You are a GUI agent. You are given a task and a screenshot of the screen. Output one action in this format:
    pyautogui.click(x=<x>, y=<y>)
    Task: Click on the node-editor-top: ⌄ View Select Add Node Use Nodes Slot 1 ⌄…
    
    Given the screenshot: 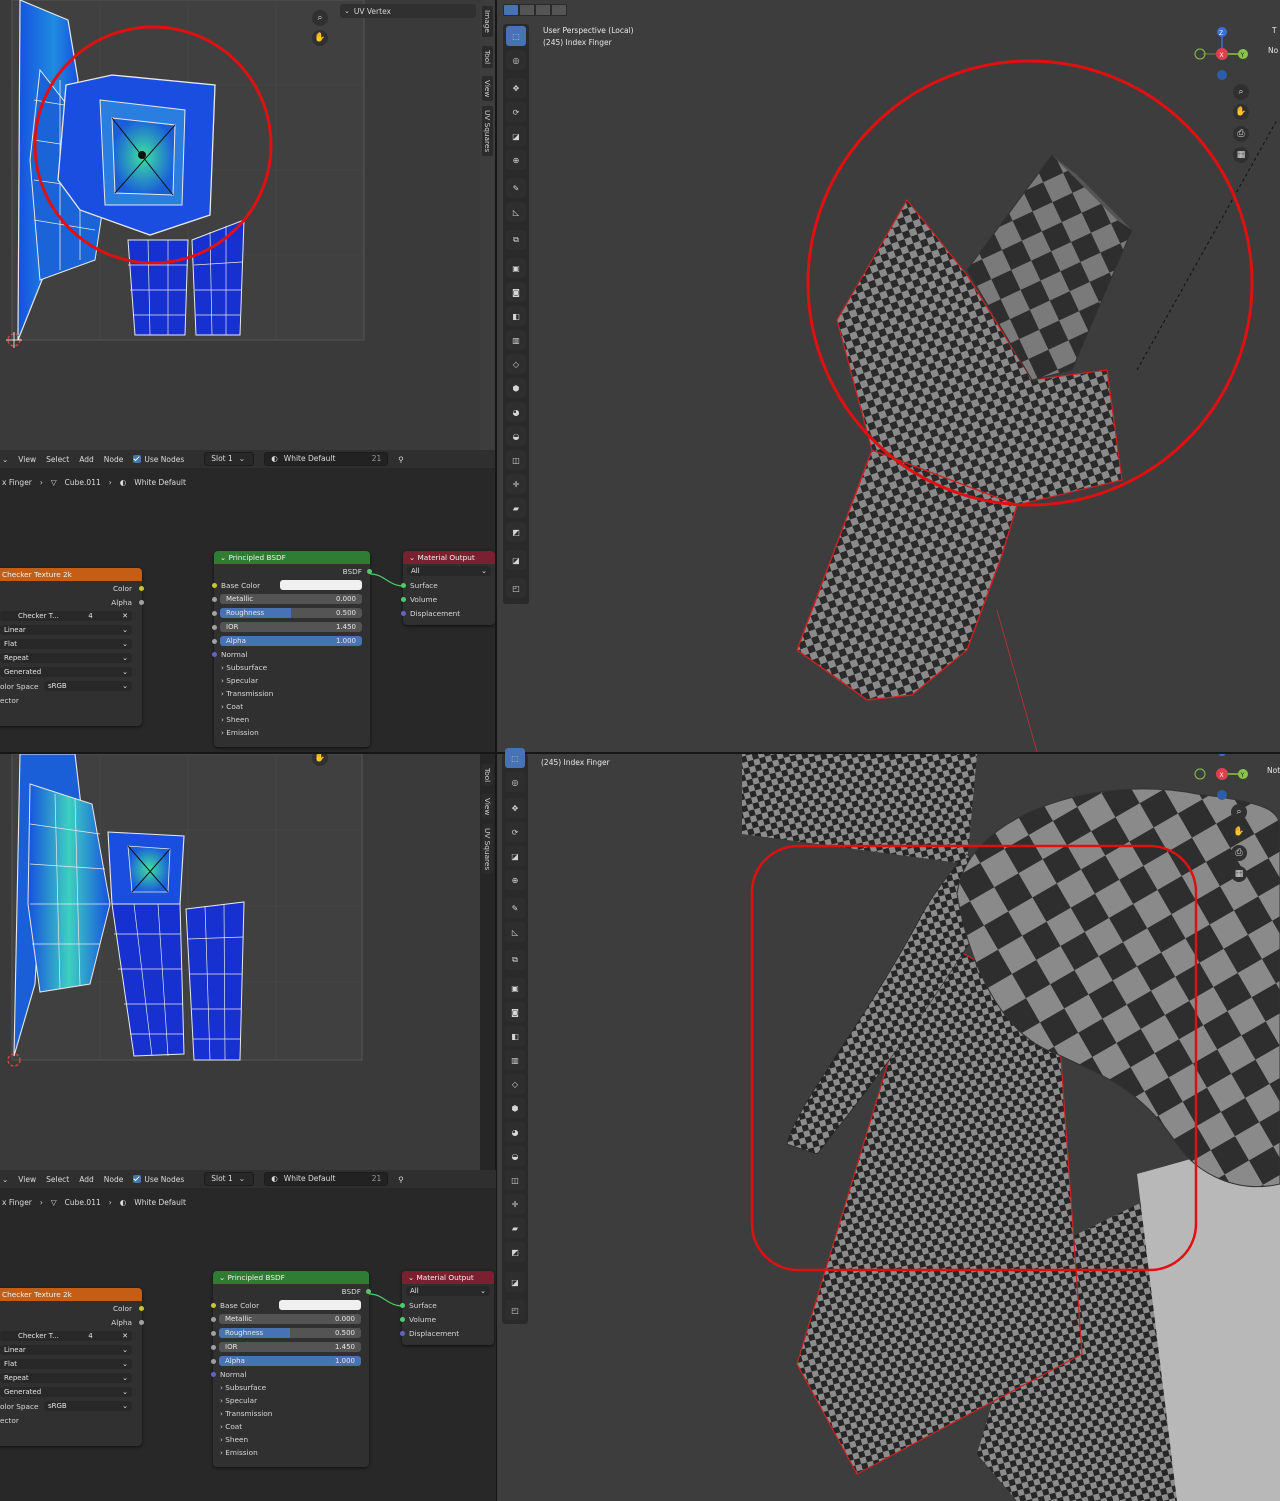 What is the action you would take?
    pyautogui.click(x=248, y=601)
    